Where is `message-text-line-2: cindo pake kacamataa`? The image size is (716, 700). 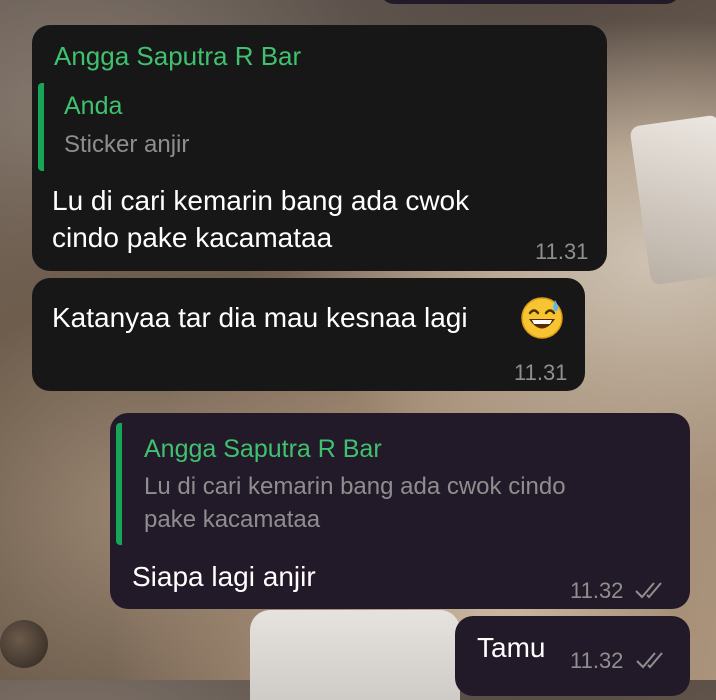
message-text-line-2: cindo pake kacamataa is located at coordinates (192, 237).